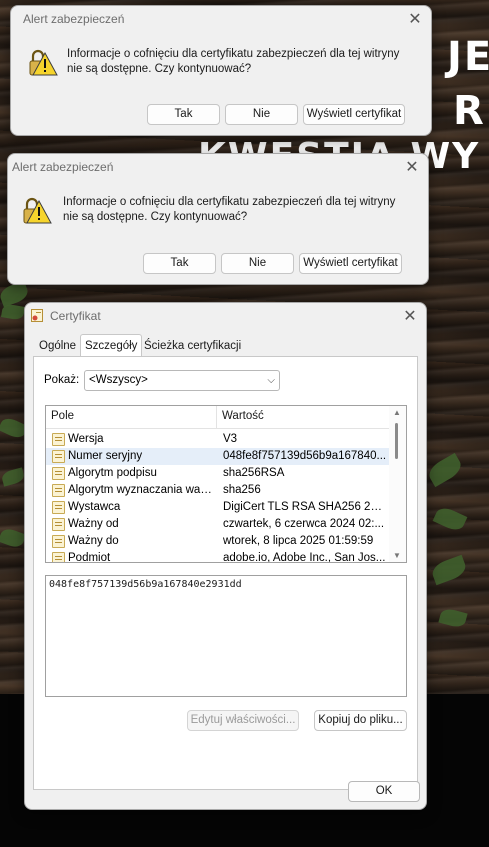 The height and width of the screenshot is (847, 489). Describe the element at coordinates (298, 541) in the screenshot. I see `field-value: wtorek, 8 lipca 2025 01:59:59` at that location.